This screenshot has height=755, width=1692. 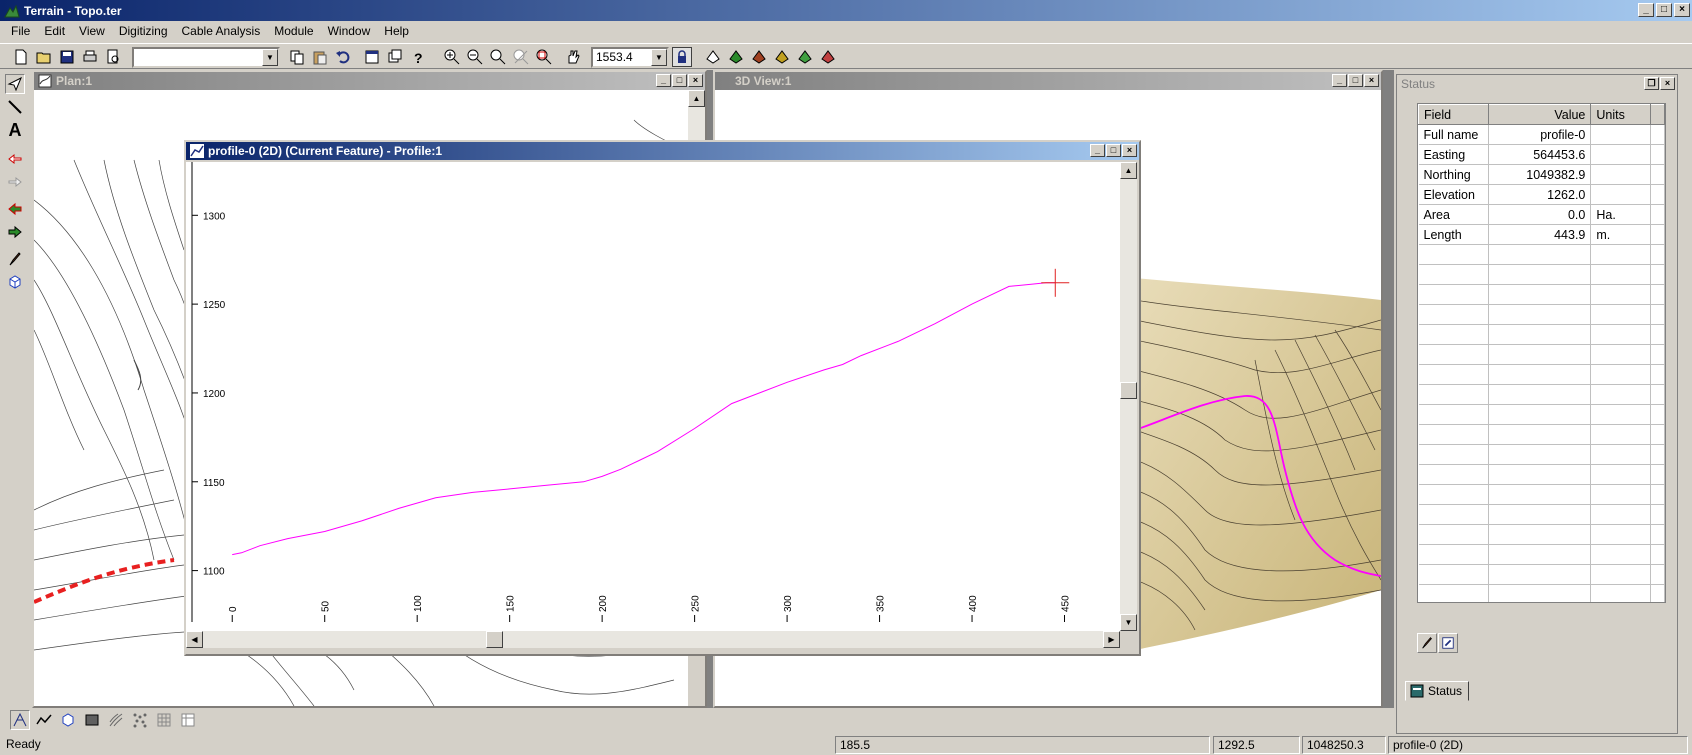 I want to click on table-row: Northing 1049382.9, so click(x=1541, y=174).